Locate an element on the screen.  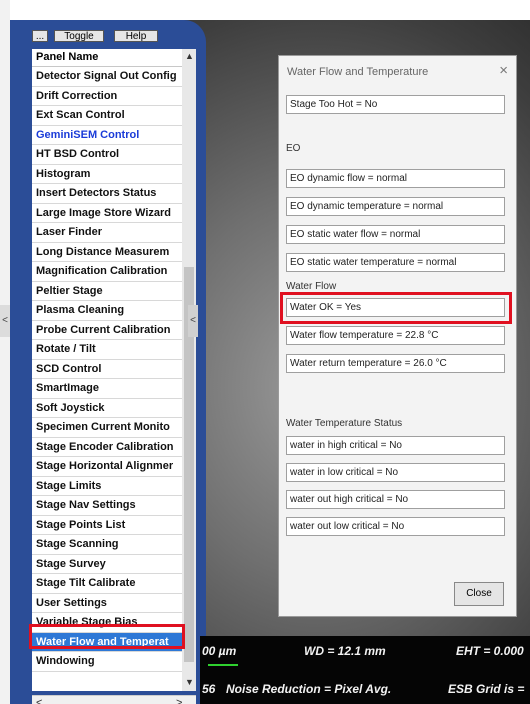
water-in-high-critical-field: water in high critical = No is located at coordinates (395, 445).